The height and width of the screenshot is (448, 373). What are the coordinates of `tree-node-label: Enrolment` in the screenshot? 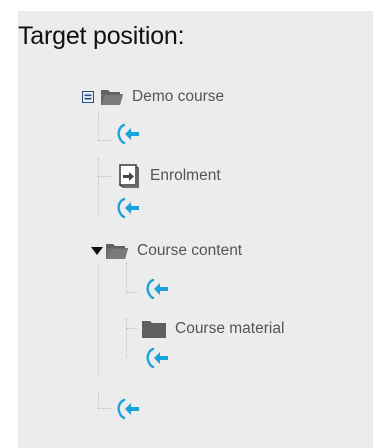 It's located at (185, 175).